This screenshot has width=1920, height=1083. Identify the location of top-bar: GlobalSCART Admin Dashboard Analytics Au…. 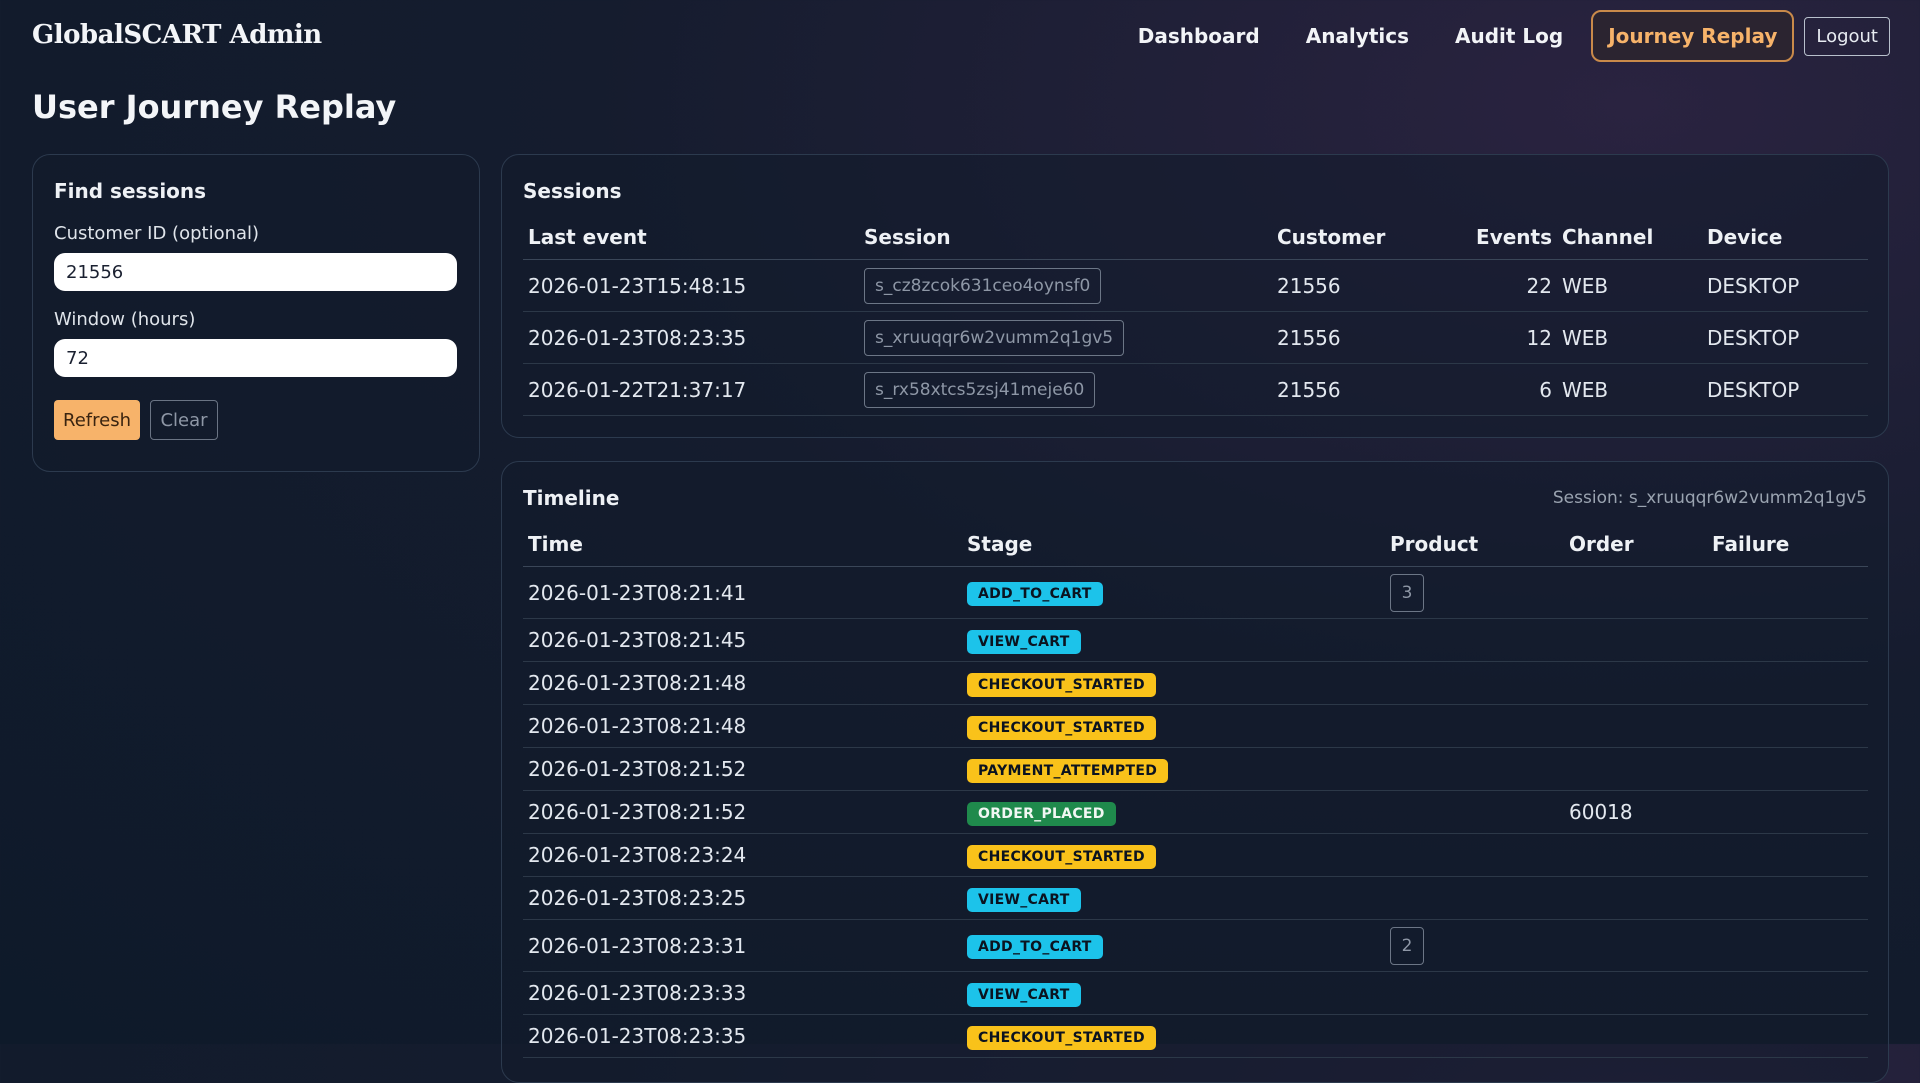
(960, 37).